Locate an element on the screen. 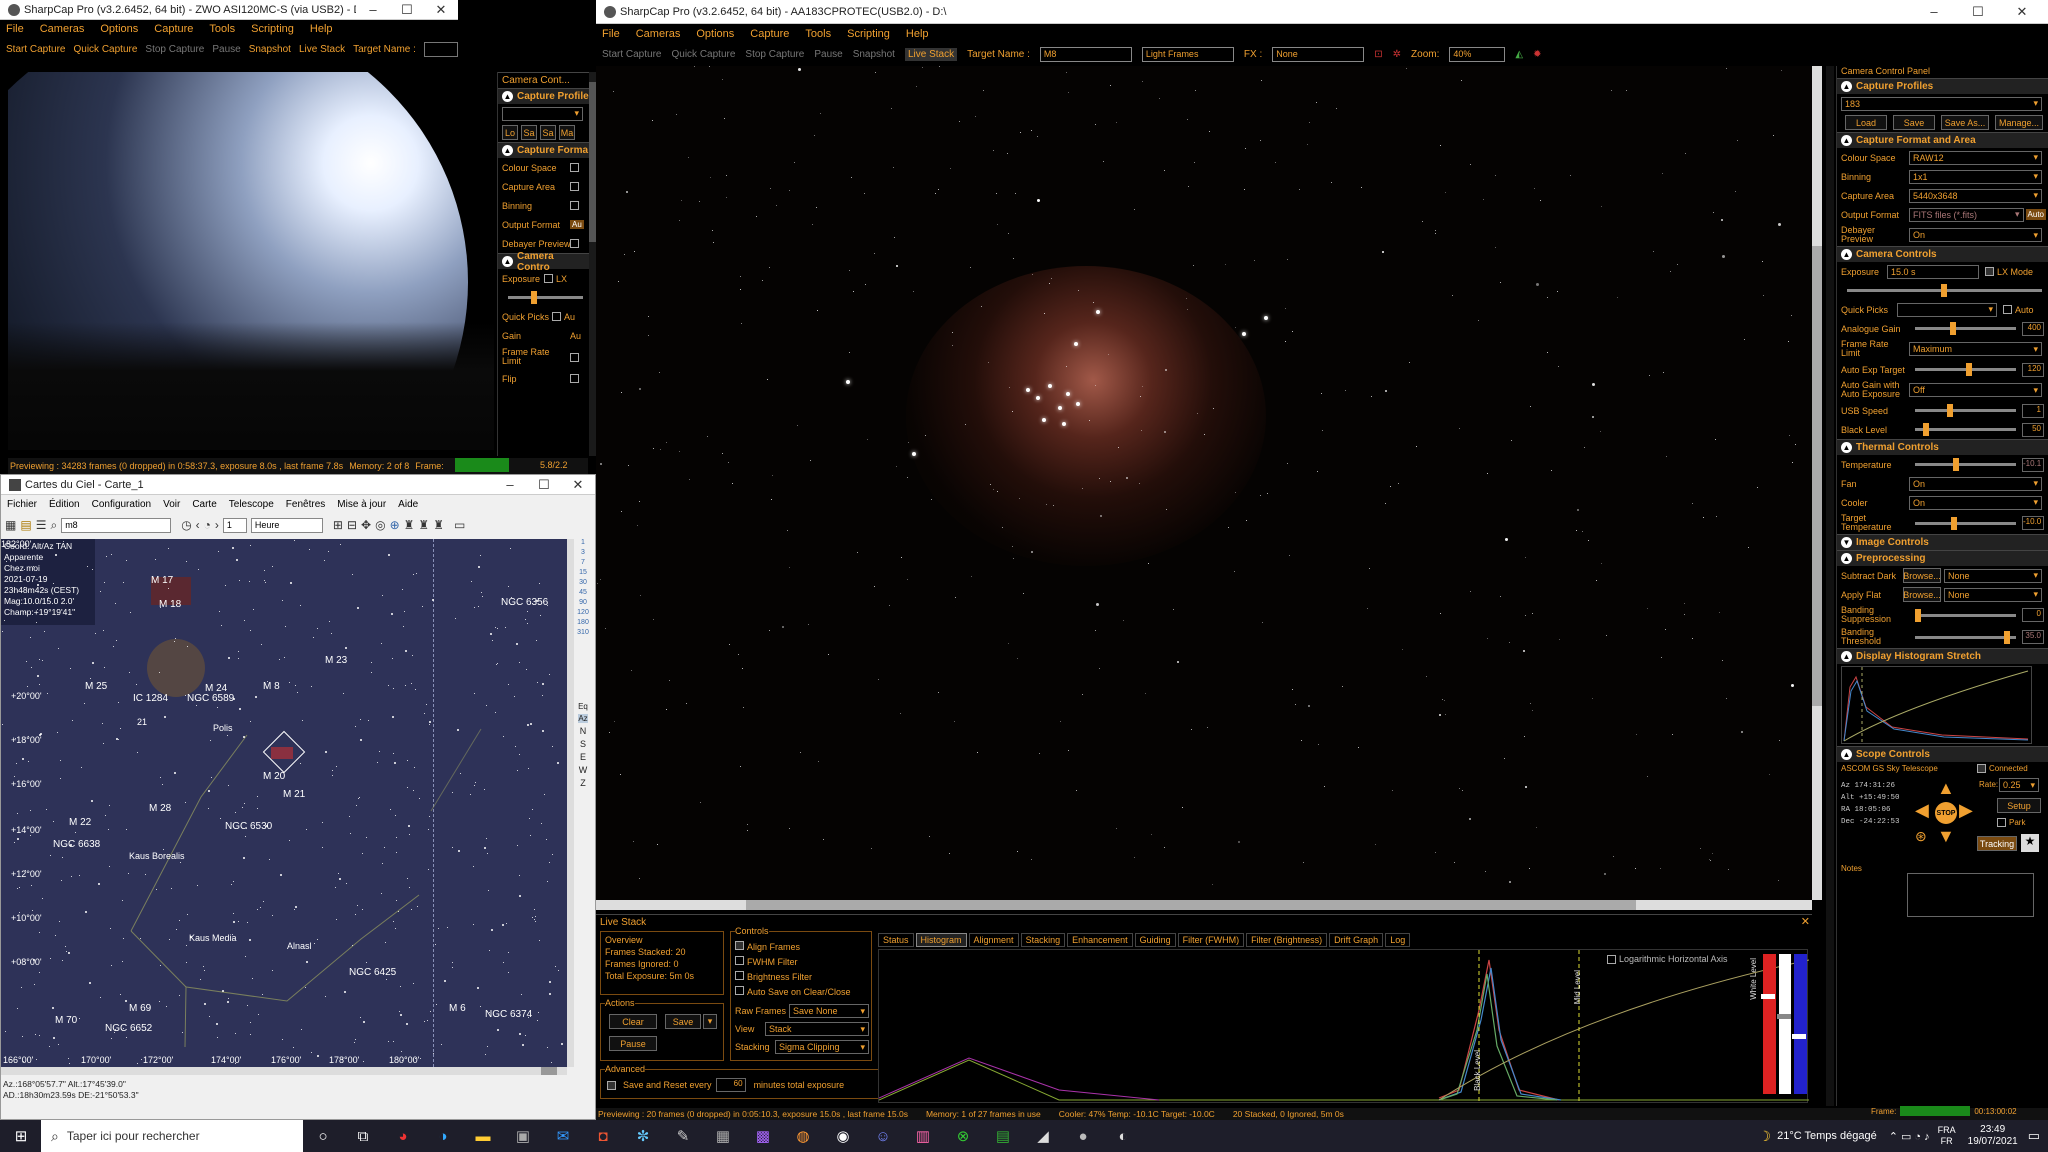 This screenshot has width=2048, height=1152. quick-auto-checkbox is located at coordinates (2007, 309).